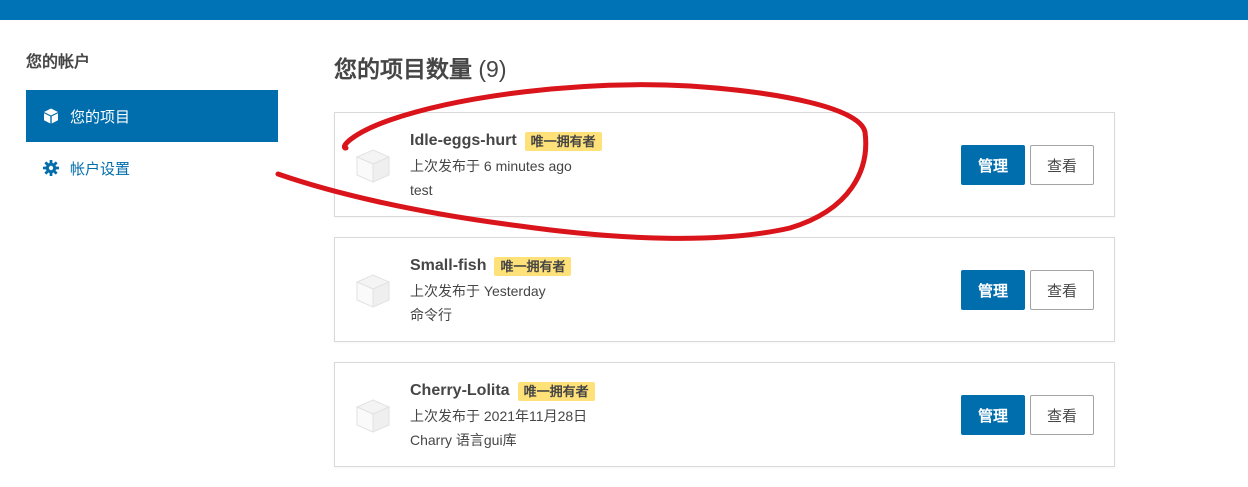 Image resolution: width=1248 pixels, height=487 pixels. Describe the element at coordinates (100, 169) in the screenshot. I see `sidebar-item-label: 帐户设置` at that location.